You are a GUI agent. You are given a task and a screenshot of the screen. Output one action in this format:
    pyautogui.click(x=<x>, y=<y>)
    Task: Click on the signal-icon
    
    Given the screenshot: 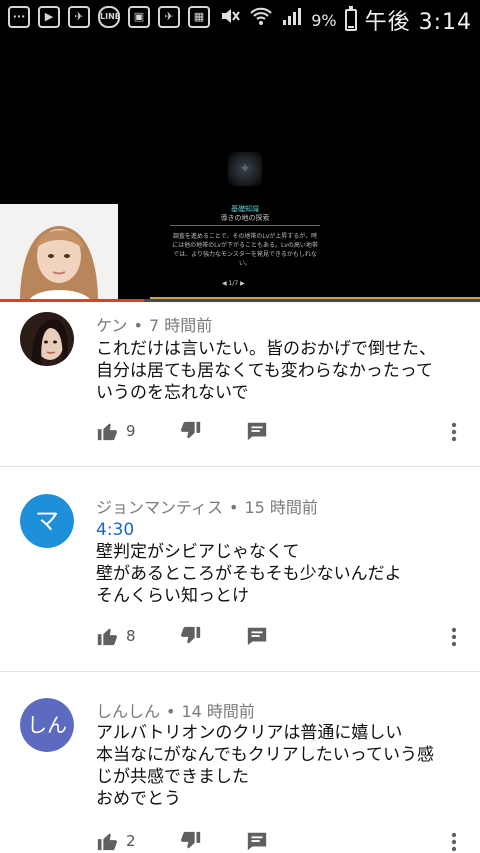 What is the action you would take?
    pyautogui.click(x=292, y=20)
    